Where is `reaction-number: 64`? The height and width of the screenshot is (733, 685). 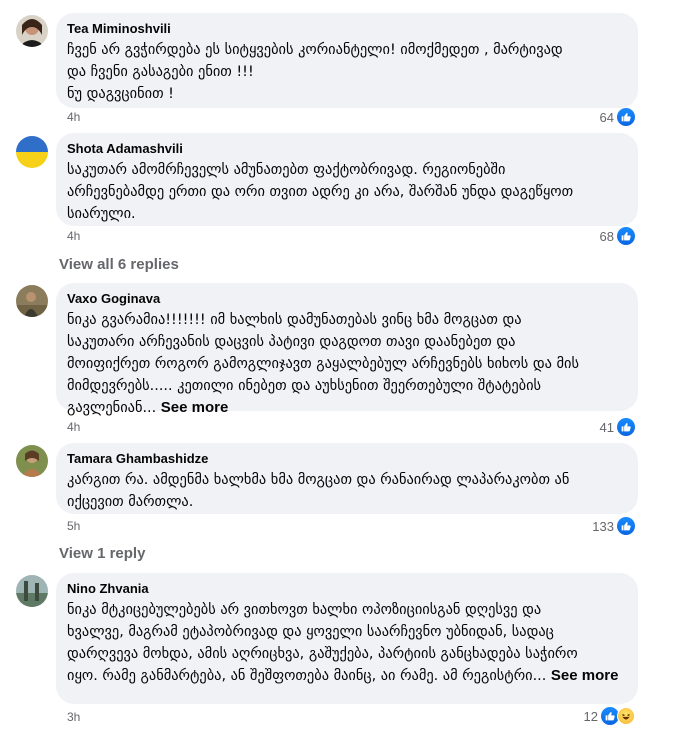 reaction-number: 64 is located at coordinates (606, 117).